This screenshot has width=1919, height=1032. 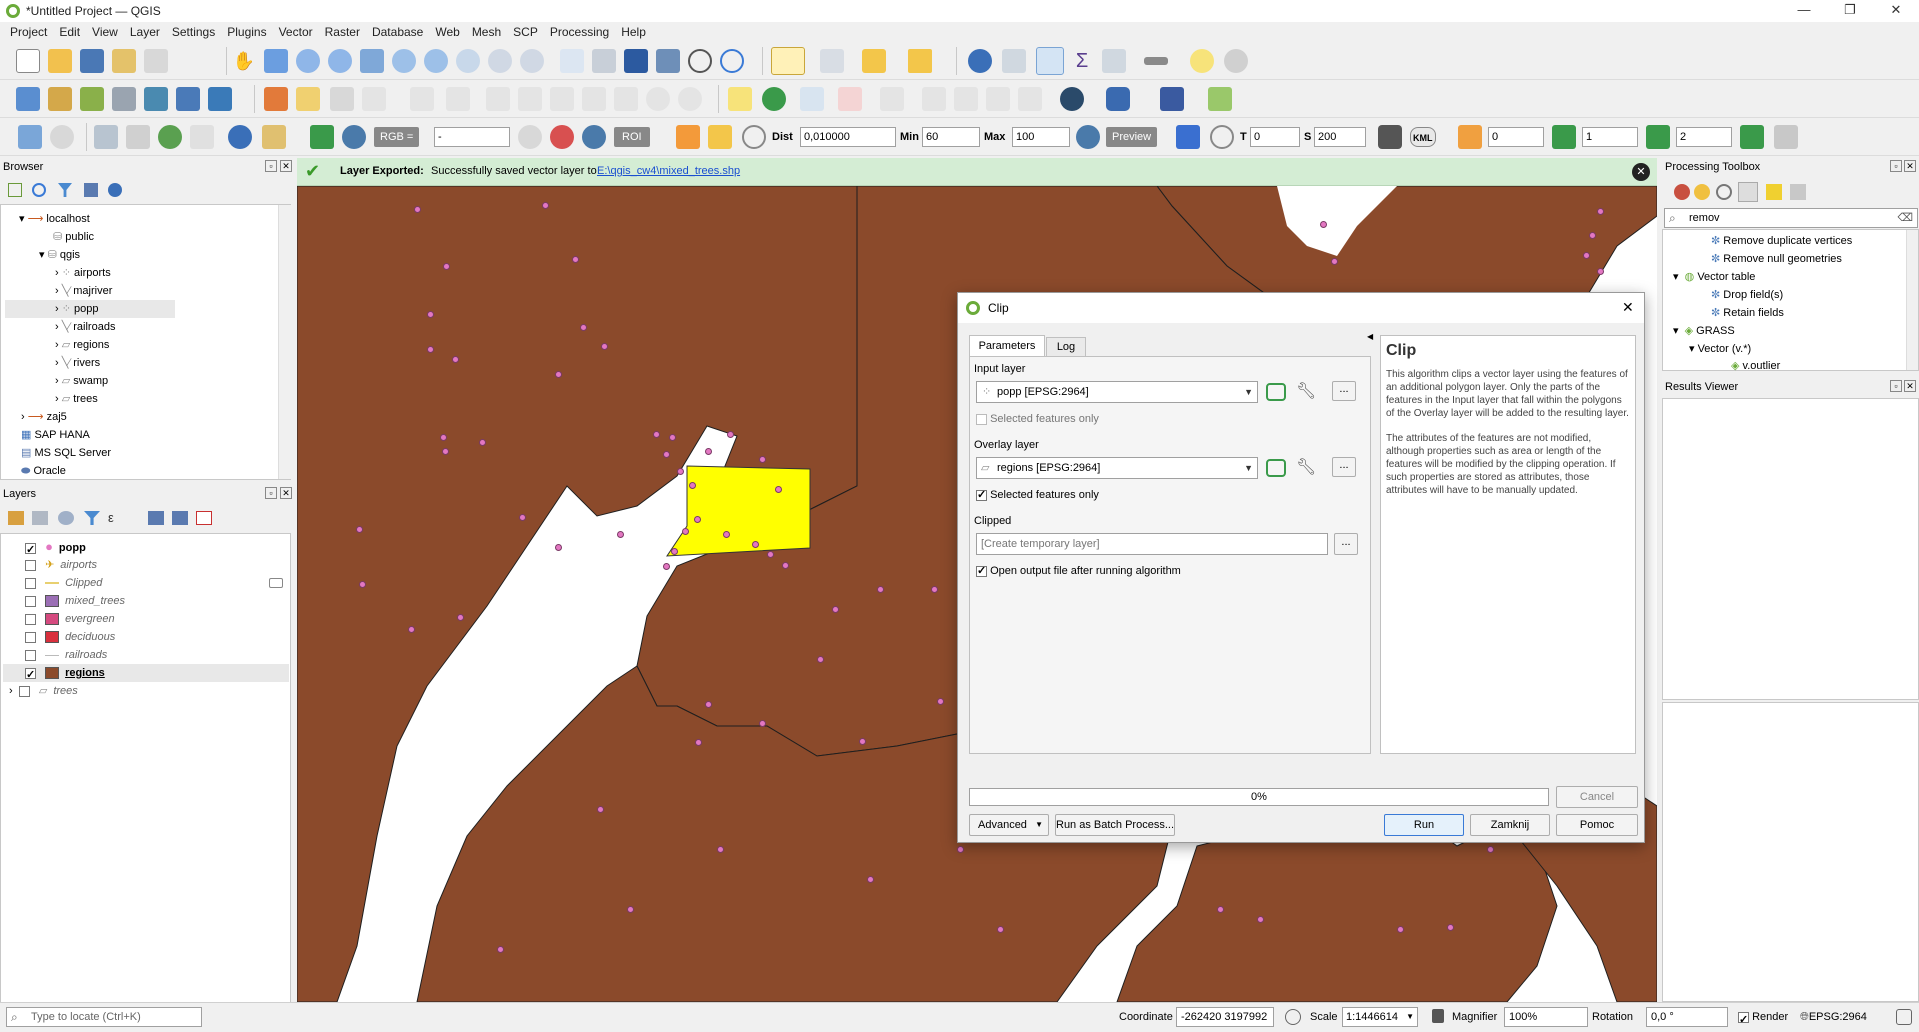 What do you see at coordinates (156, 518) in the screenshot?
I see `expand-all-icon` at bounding box center [156, 518].